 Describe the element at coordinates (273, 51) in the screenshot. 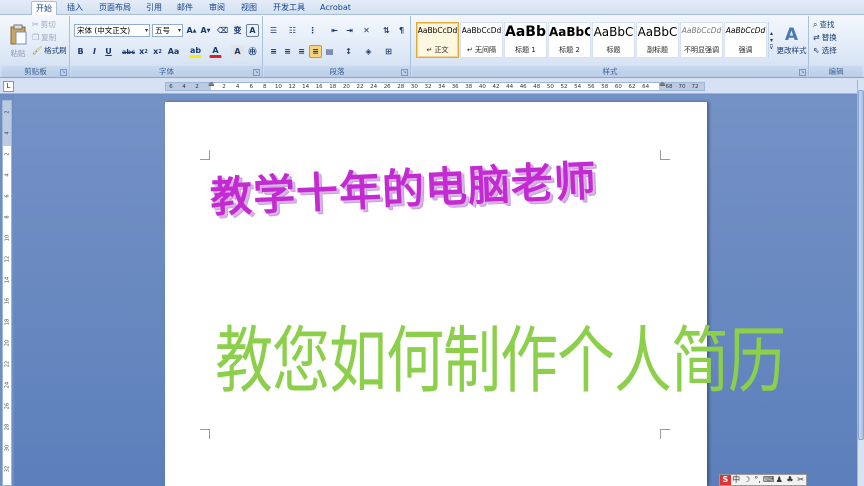

I see `align-left-icon: ≡` at that location.